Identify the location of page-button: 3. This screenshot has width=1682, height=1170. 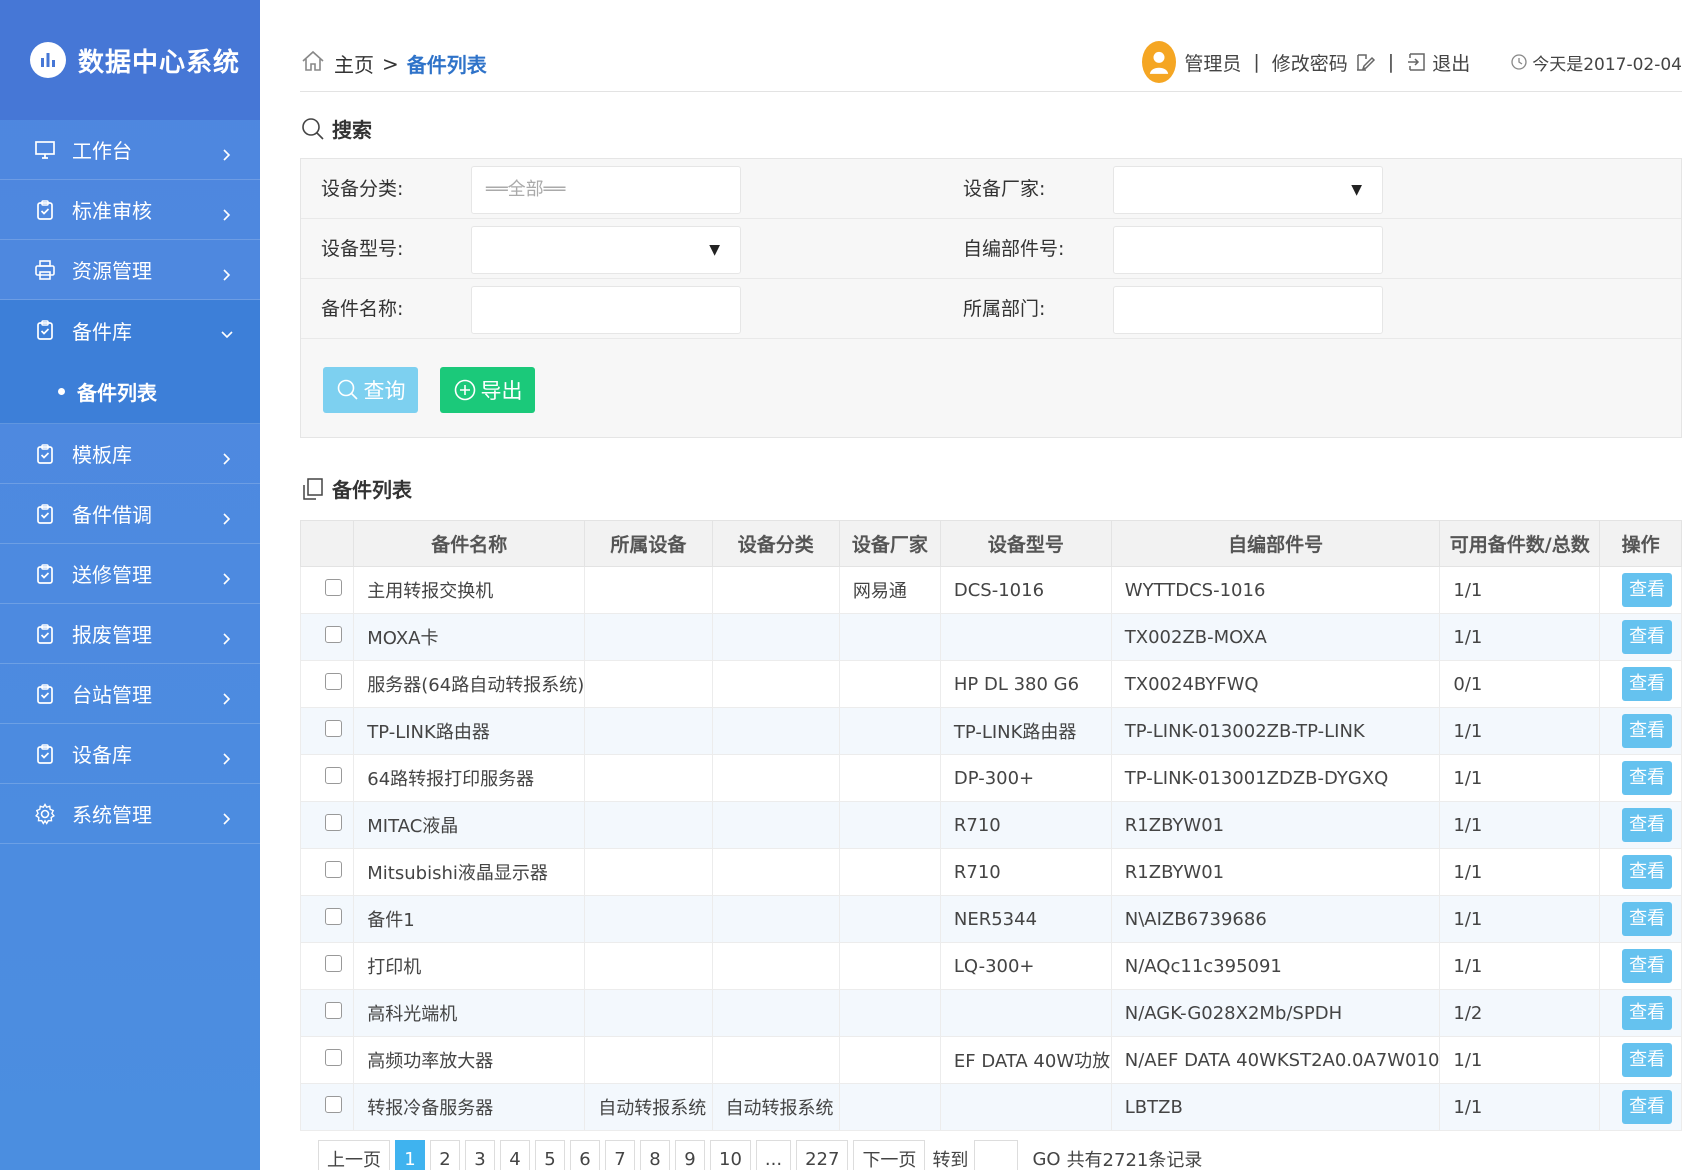
(480, 1155).